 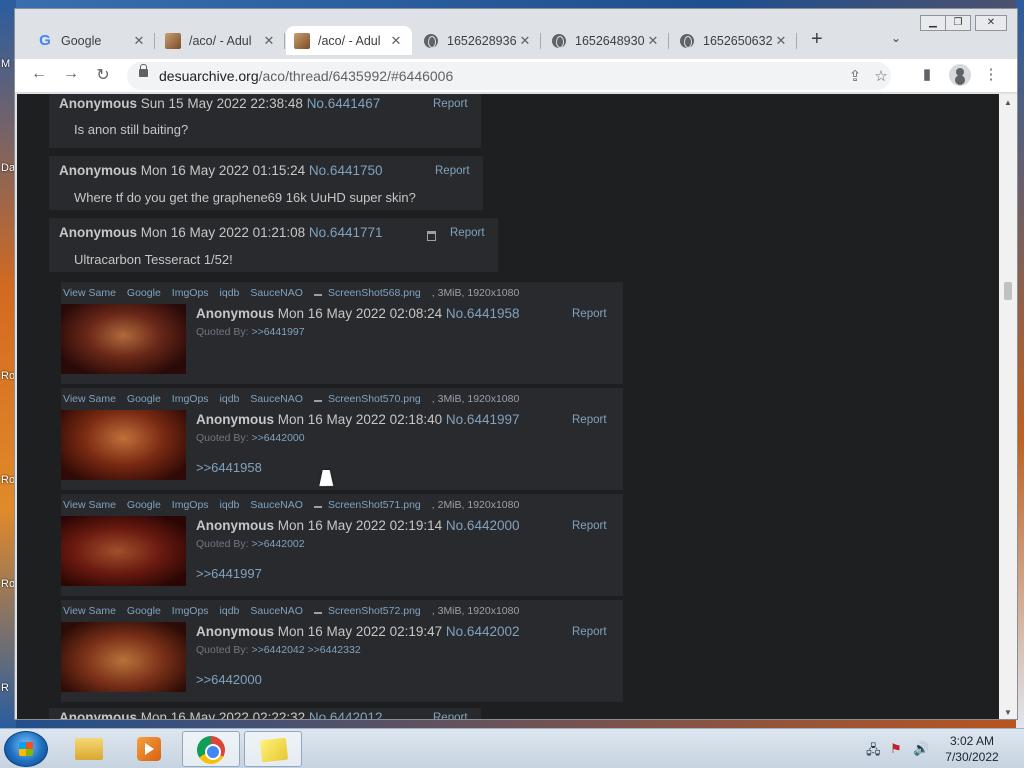 I want to click on taskbar-sticky-notes-button, so click(x=273, y=749).